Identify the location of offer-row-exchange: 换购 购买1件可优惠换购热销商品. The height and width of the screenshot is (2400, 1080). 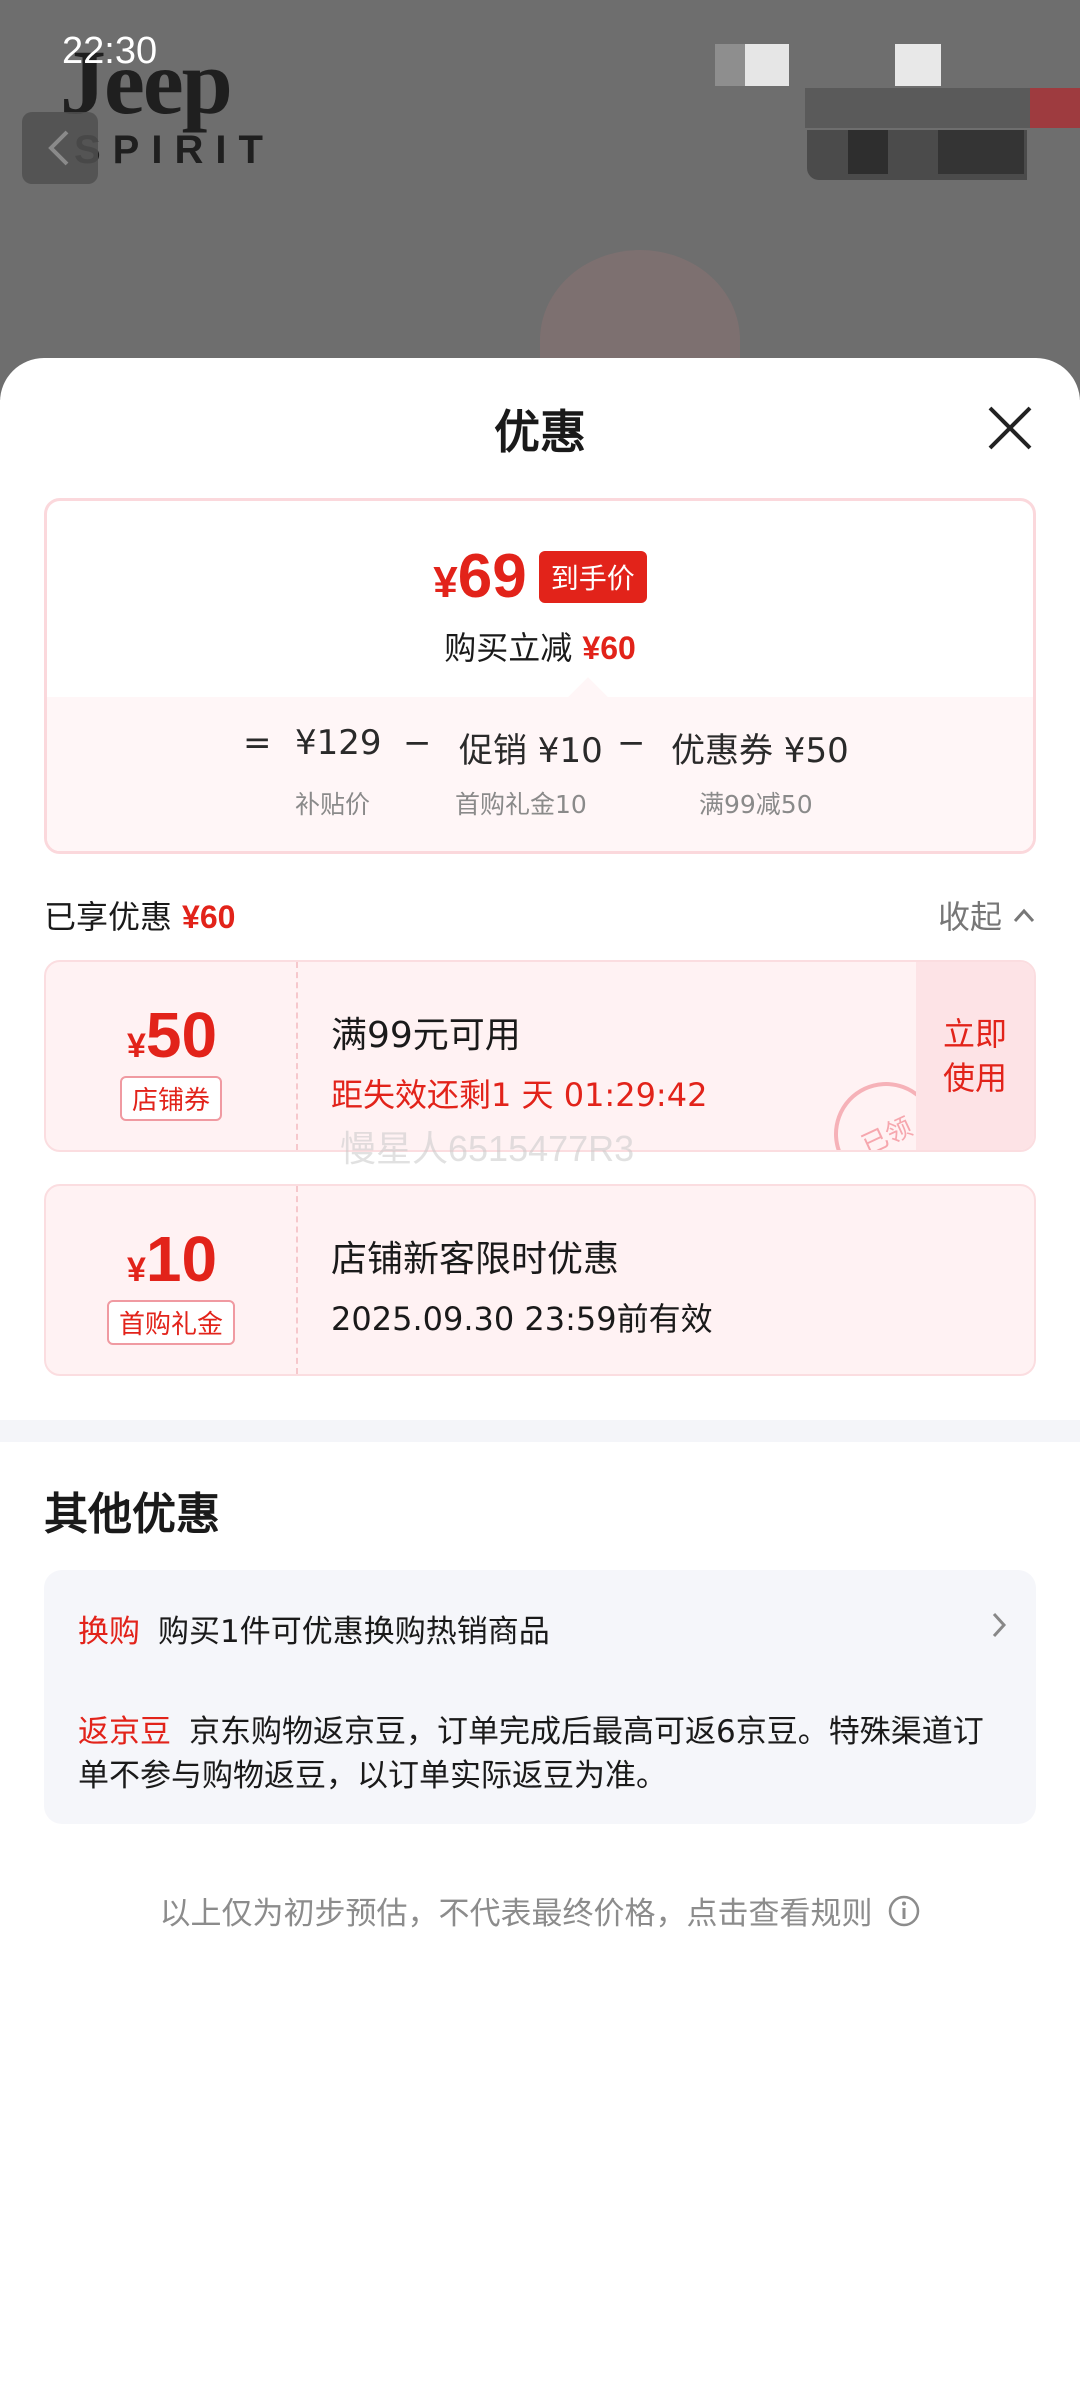
(543, 1628).